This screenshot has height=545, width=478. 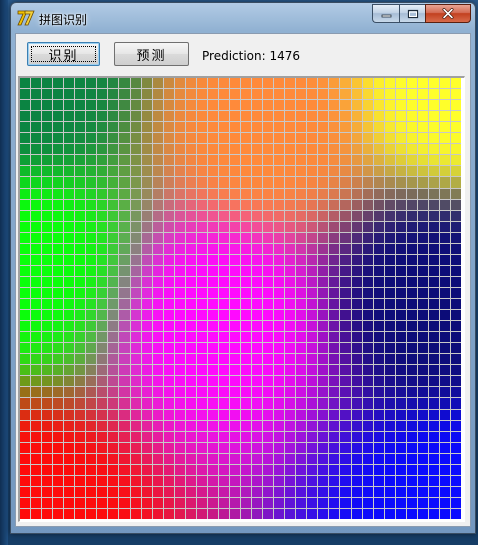 What do you see at coordinates (151, 54) in the screenshot?
I see `predict-button: 预测` at bounding box center [151, 54].